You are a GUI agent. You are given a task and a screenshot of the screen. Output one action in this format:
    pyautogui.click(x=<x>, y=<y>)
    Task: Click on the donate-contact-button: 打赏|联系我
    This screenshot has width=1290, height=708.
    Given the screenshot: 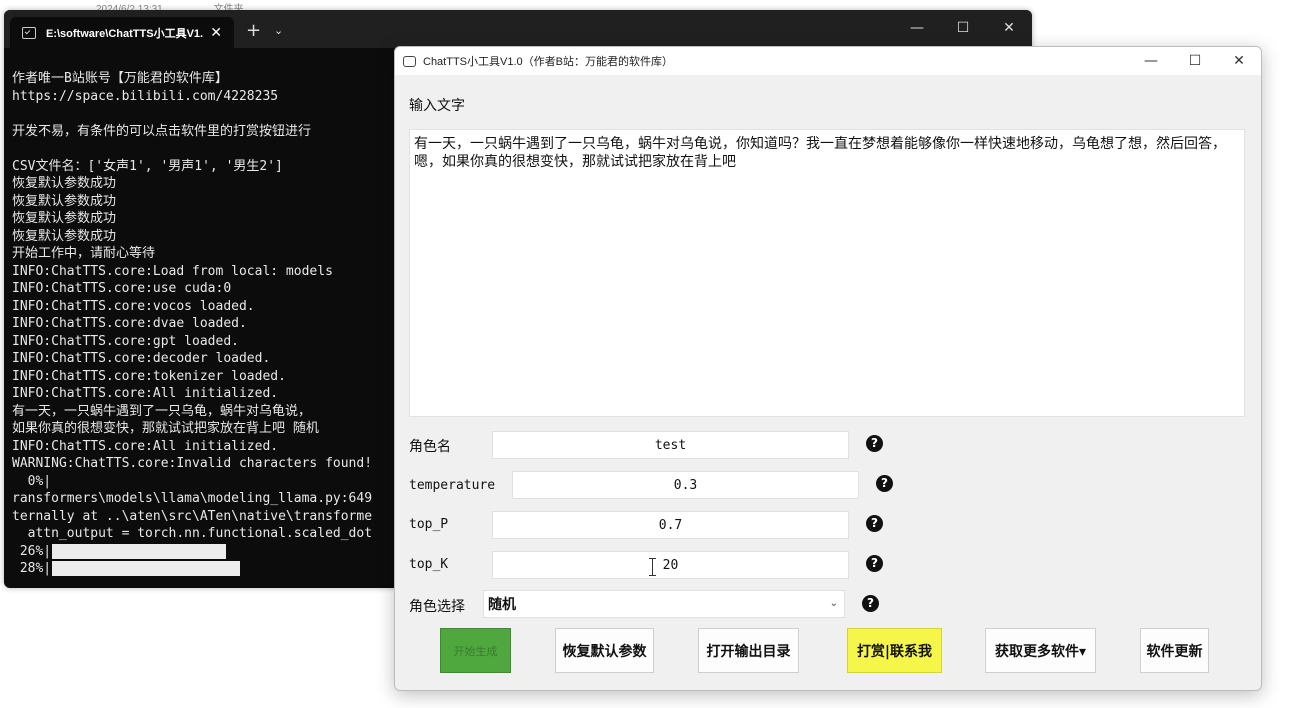 What is the action you would take?
    pyautogui.click(x=894, y=650)
    